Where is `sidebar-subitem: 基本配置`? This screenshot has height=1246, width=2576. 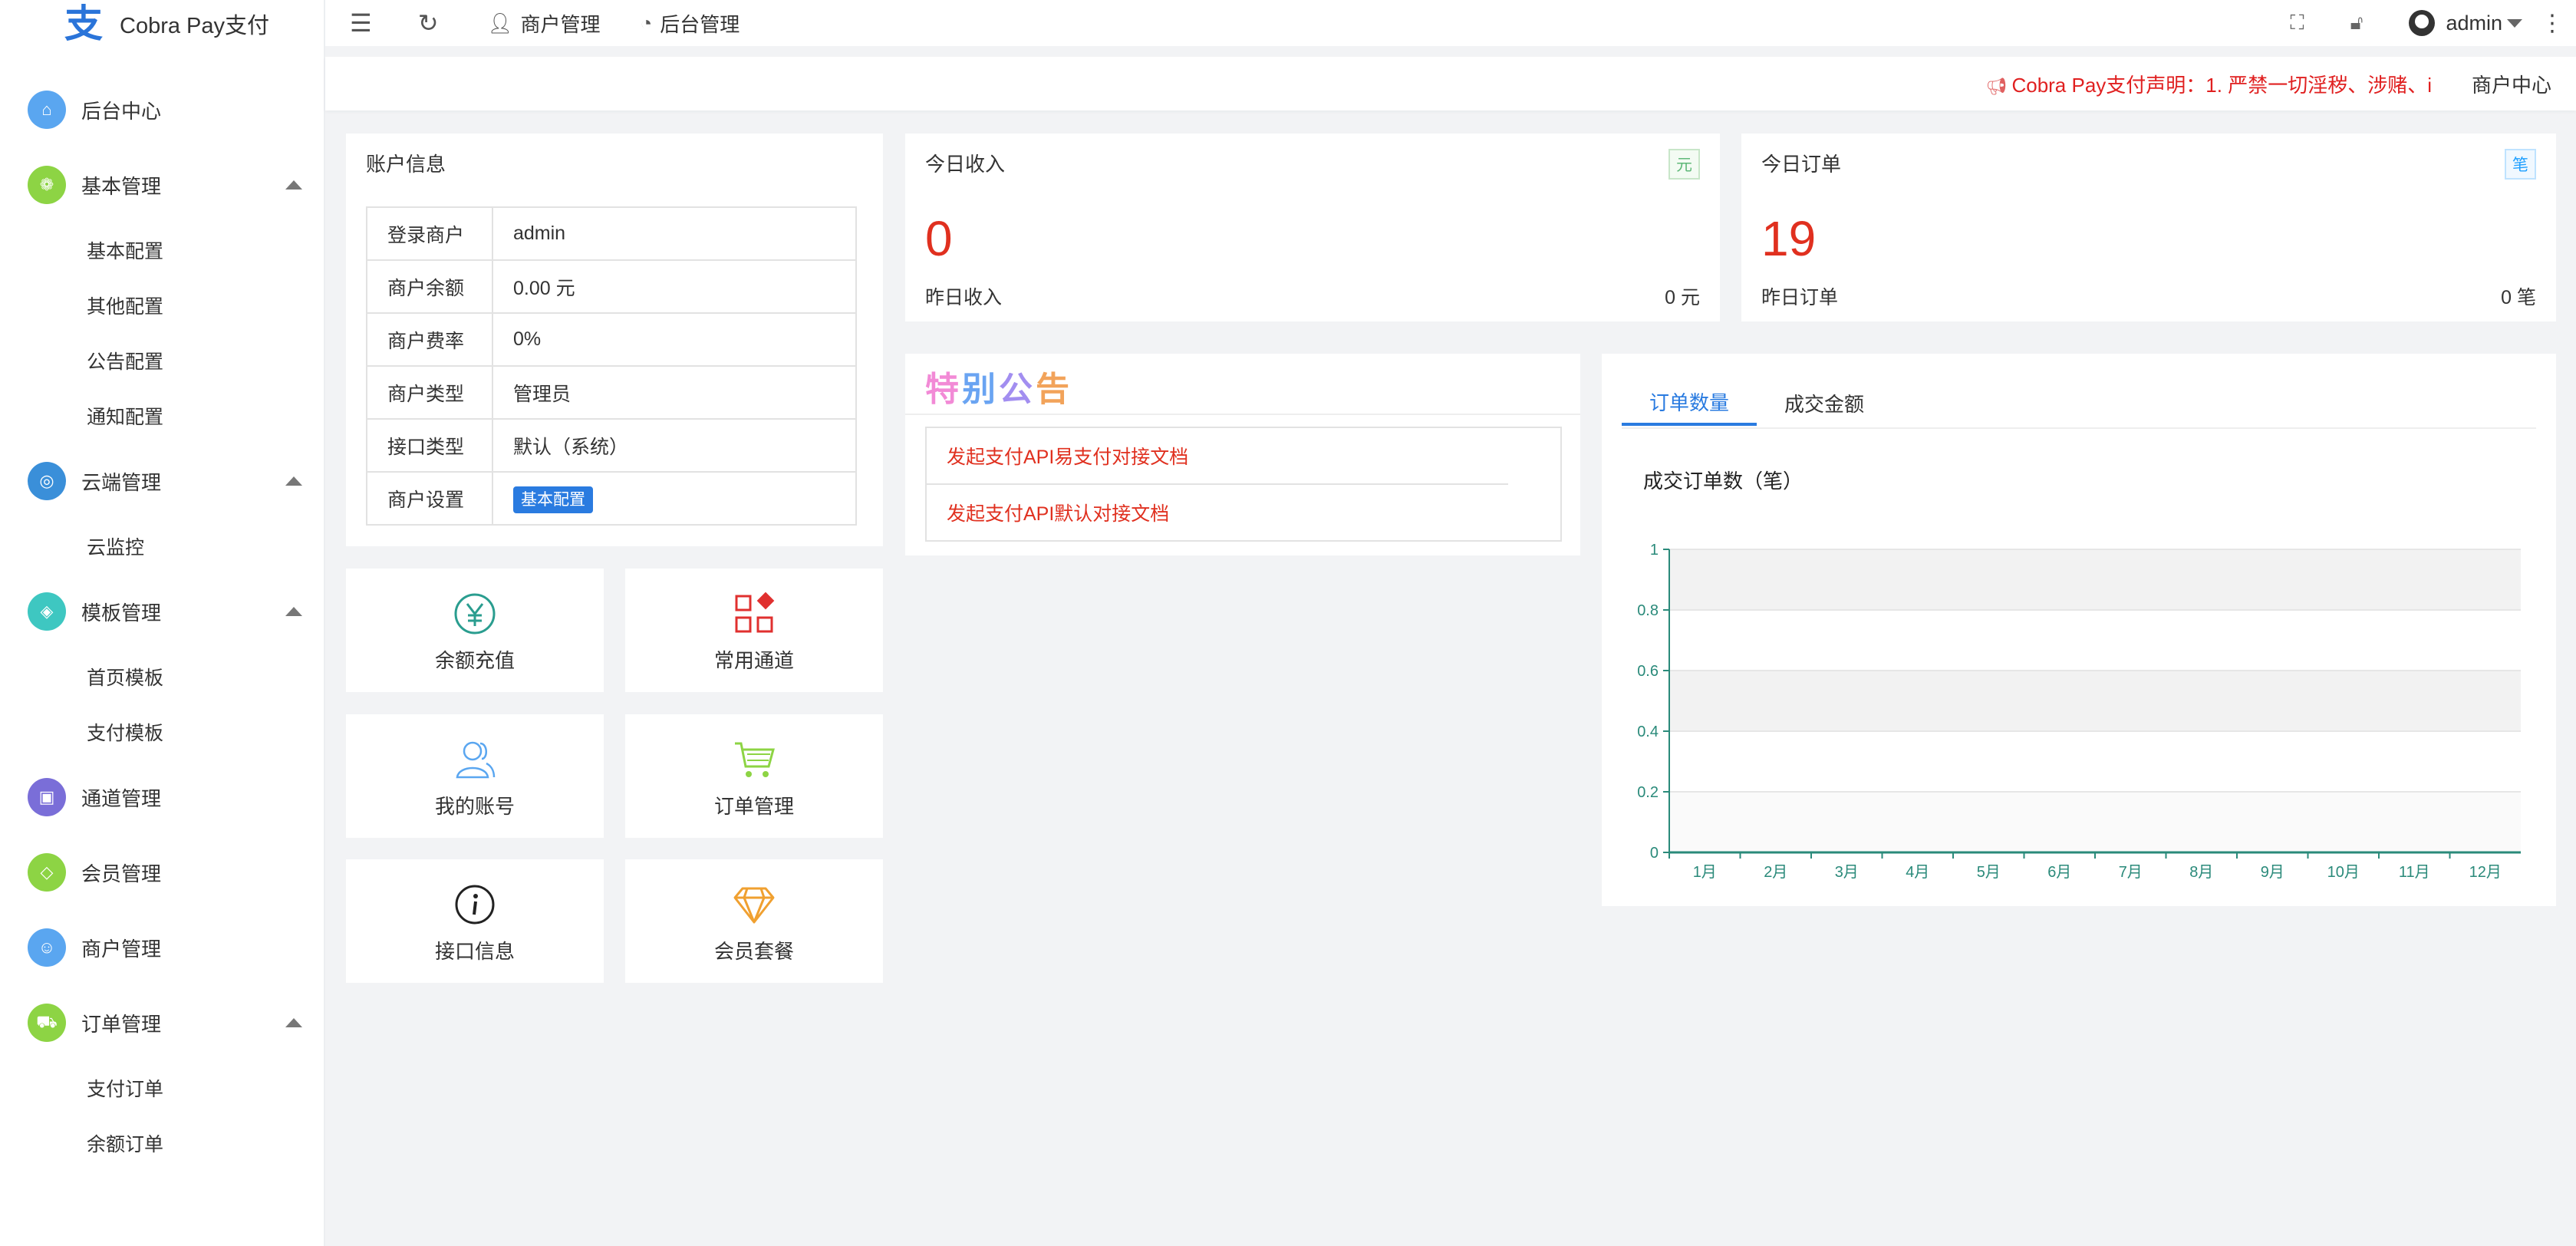 sidebar-subitem: 基本配置 is located at coordinates (162, 250).